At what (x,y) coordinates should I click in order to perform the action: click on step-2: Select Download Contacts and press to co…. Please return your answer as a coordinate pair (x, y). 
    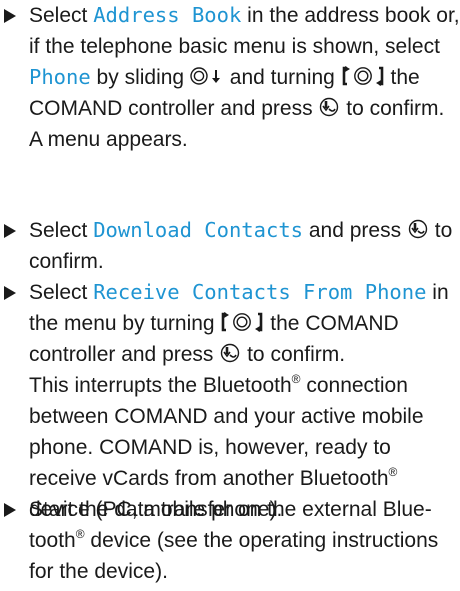
    Looking at the image, I should click on (230, 246).